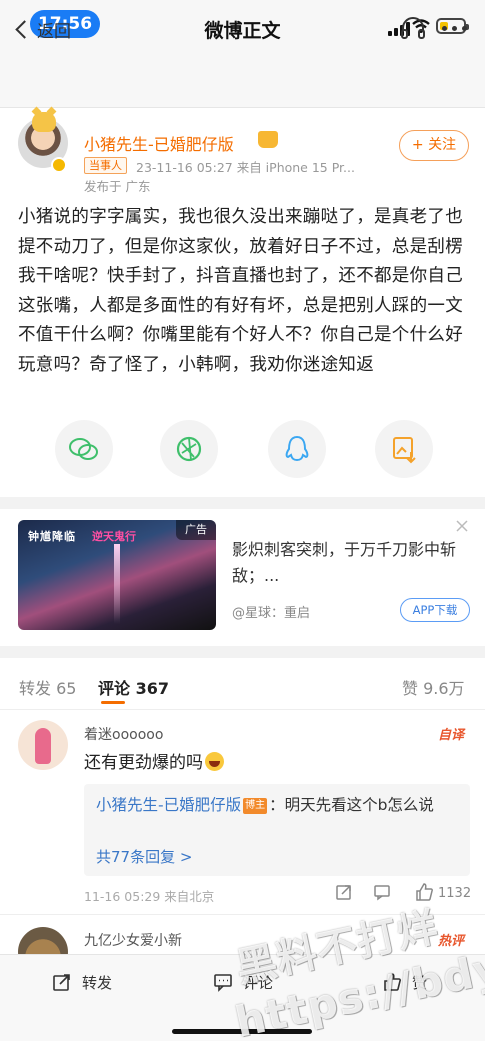  Describe the element at coordinates (451, 735) in the screenshot. I see `comment-badge: 自译` at that location.